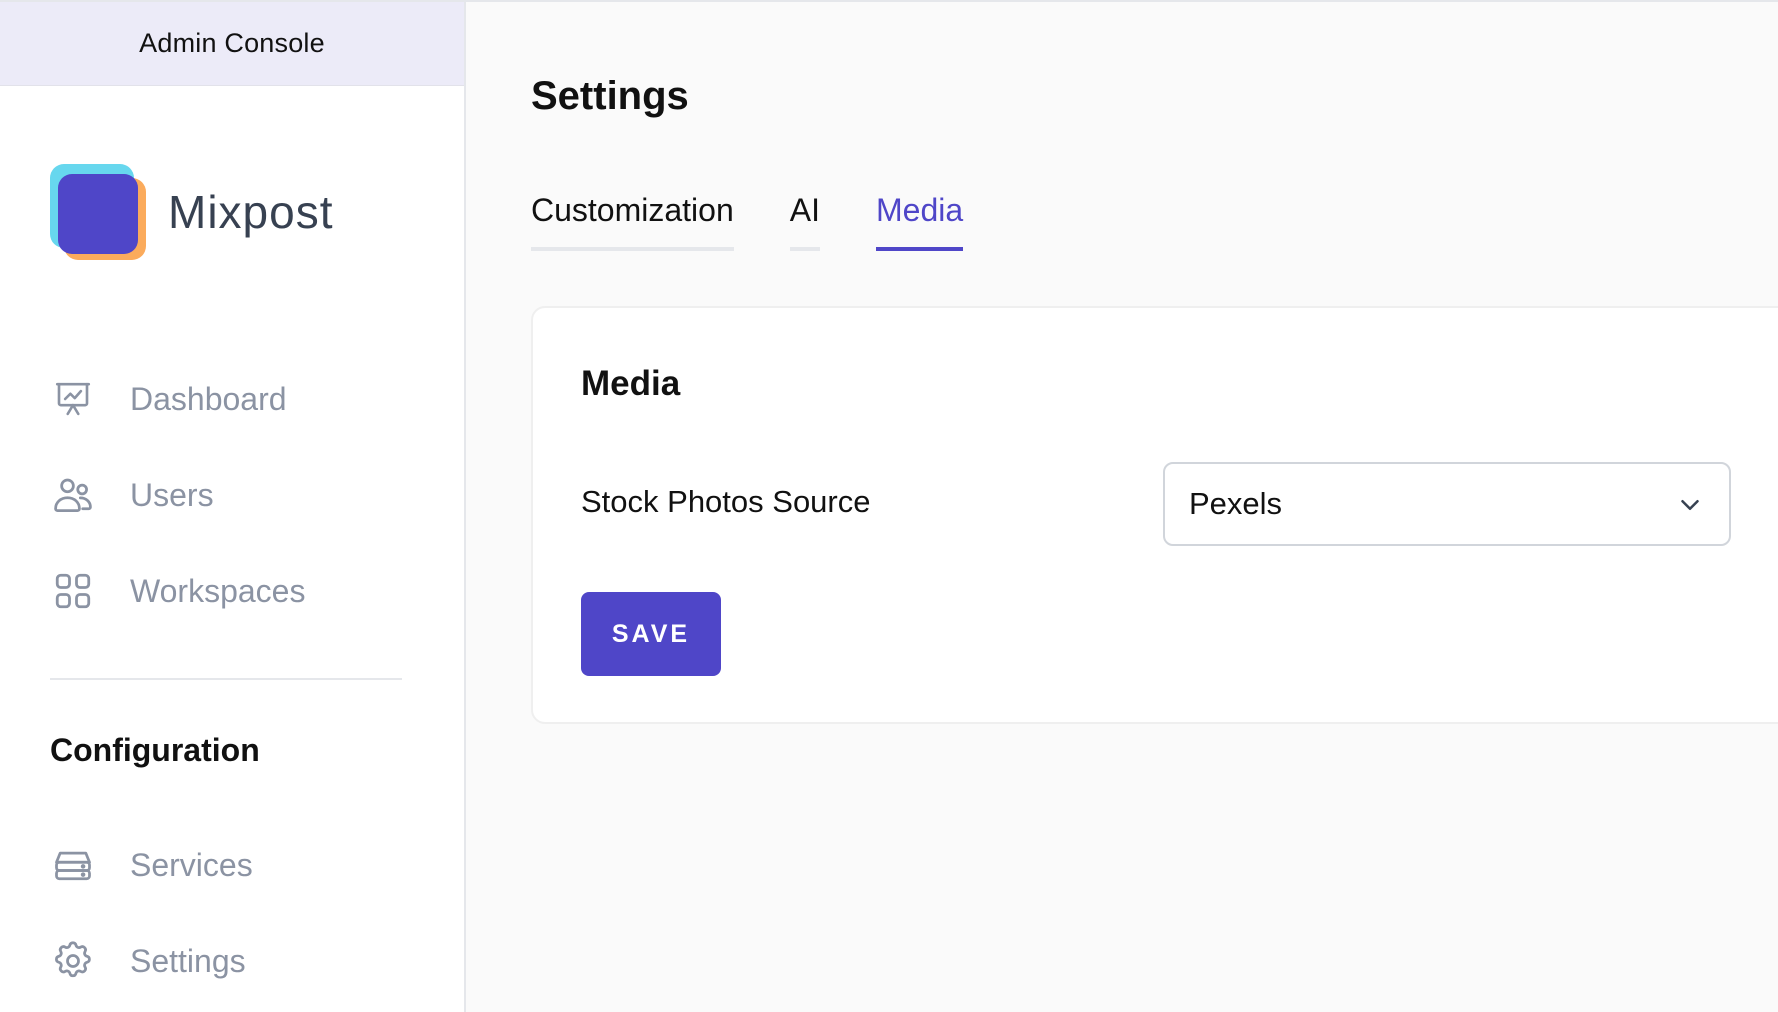 The image size is (1778, 1012). Describe the element at coordinates (726, 501) in the screenshot. I see `stock-photos-source-label: Stock Photos Source` at that location.